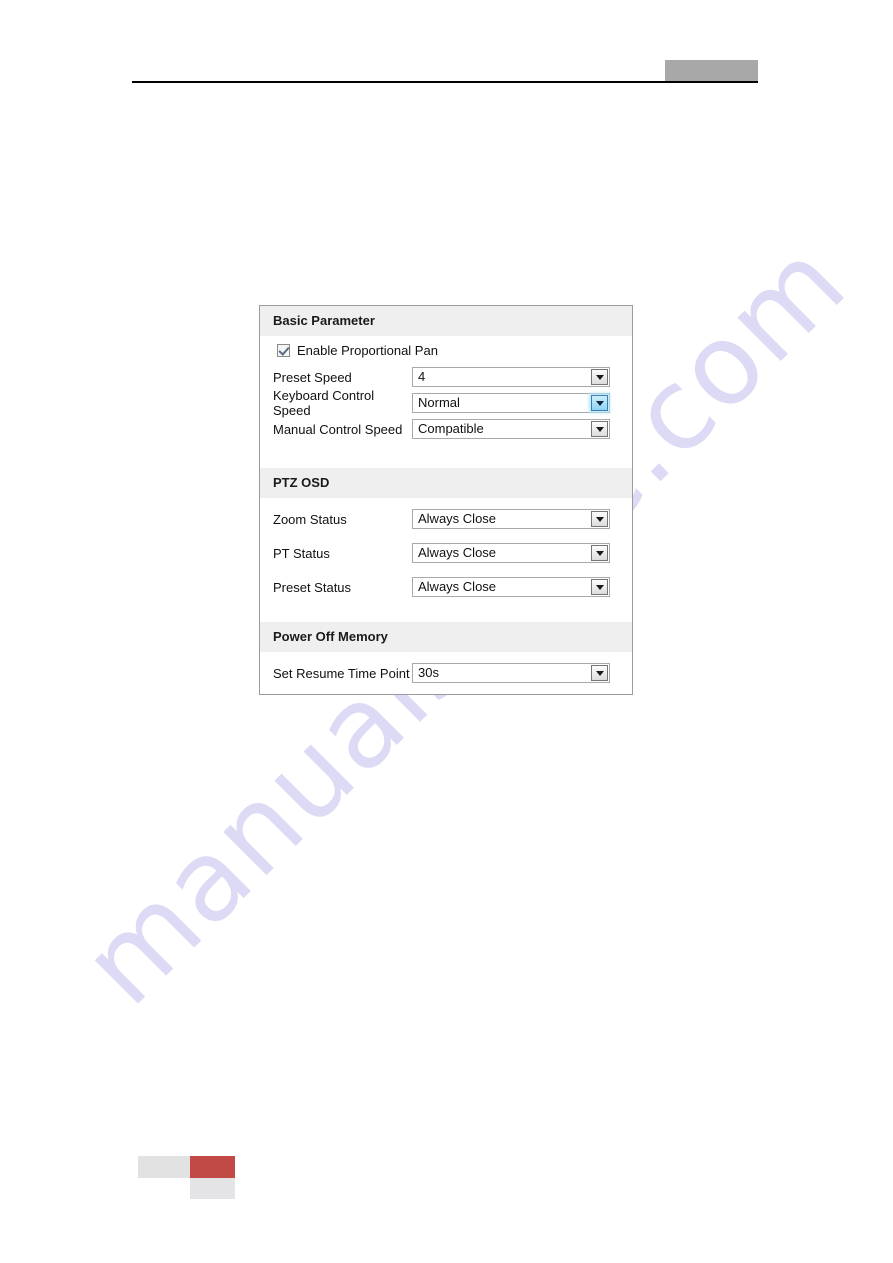  I want to click on select-manual-control-speed: Compatible, so click(511, 429).